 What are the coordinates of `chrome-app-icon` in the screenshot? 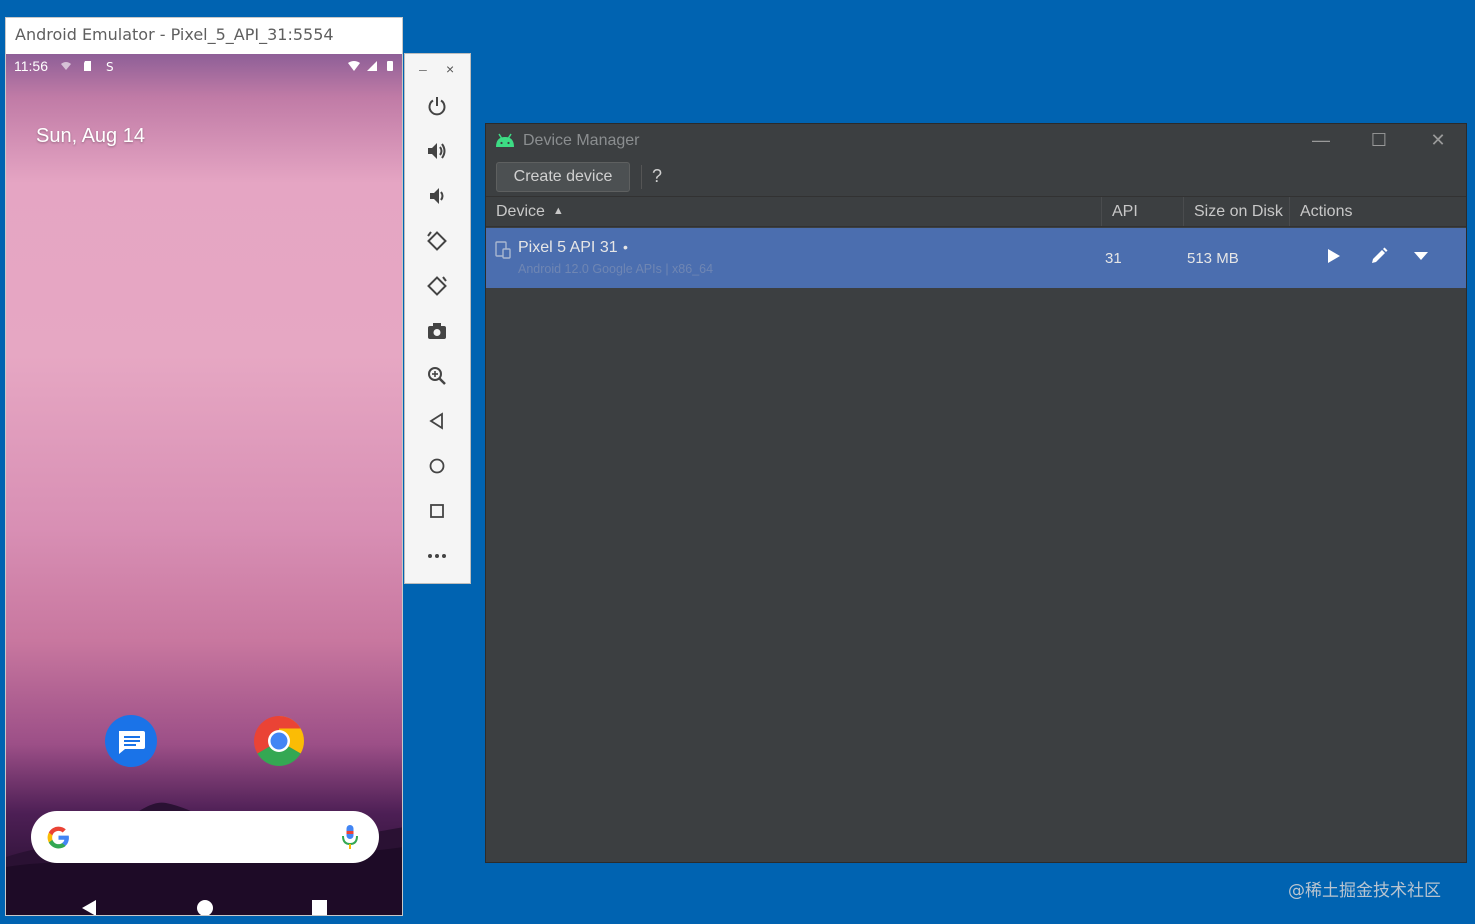 It's located at (279, 741).